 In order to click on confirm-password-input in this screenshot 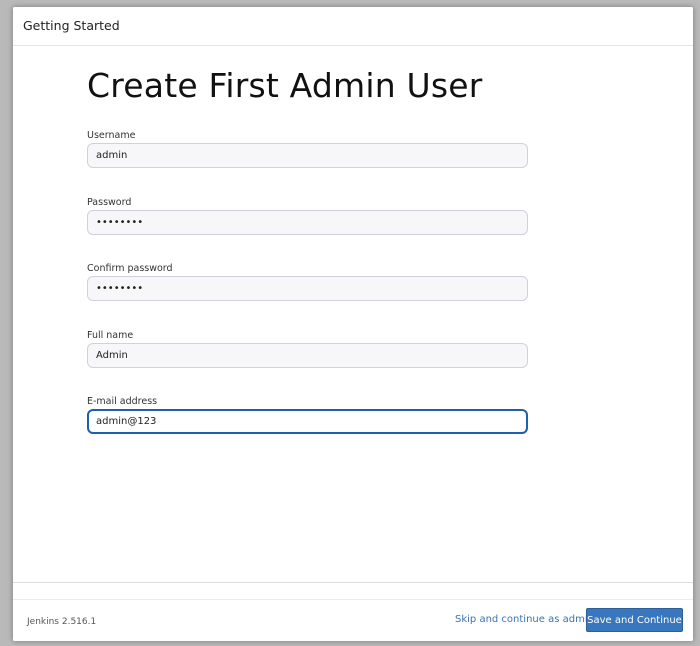, I will do `click(307, 288)`.